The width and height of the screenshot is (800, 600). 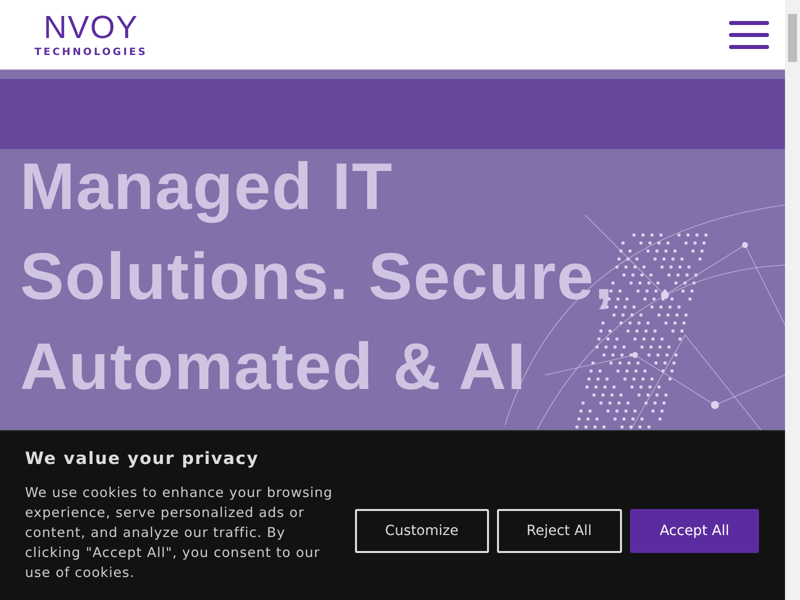 What do you see at coordinates (142, 458) in the screenshot?
I see `cookie-title: We value your privacy` at bounding box center [142, 458].